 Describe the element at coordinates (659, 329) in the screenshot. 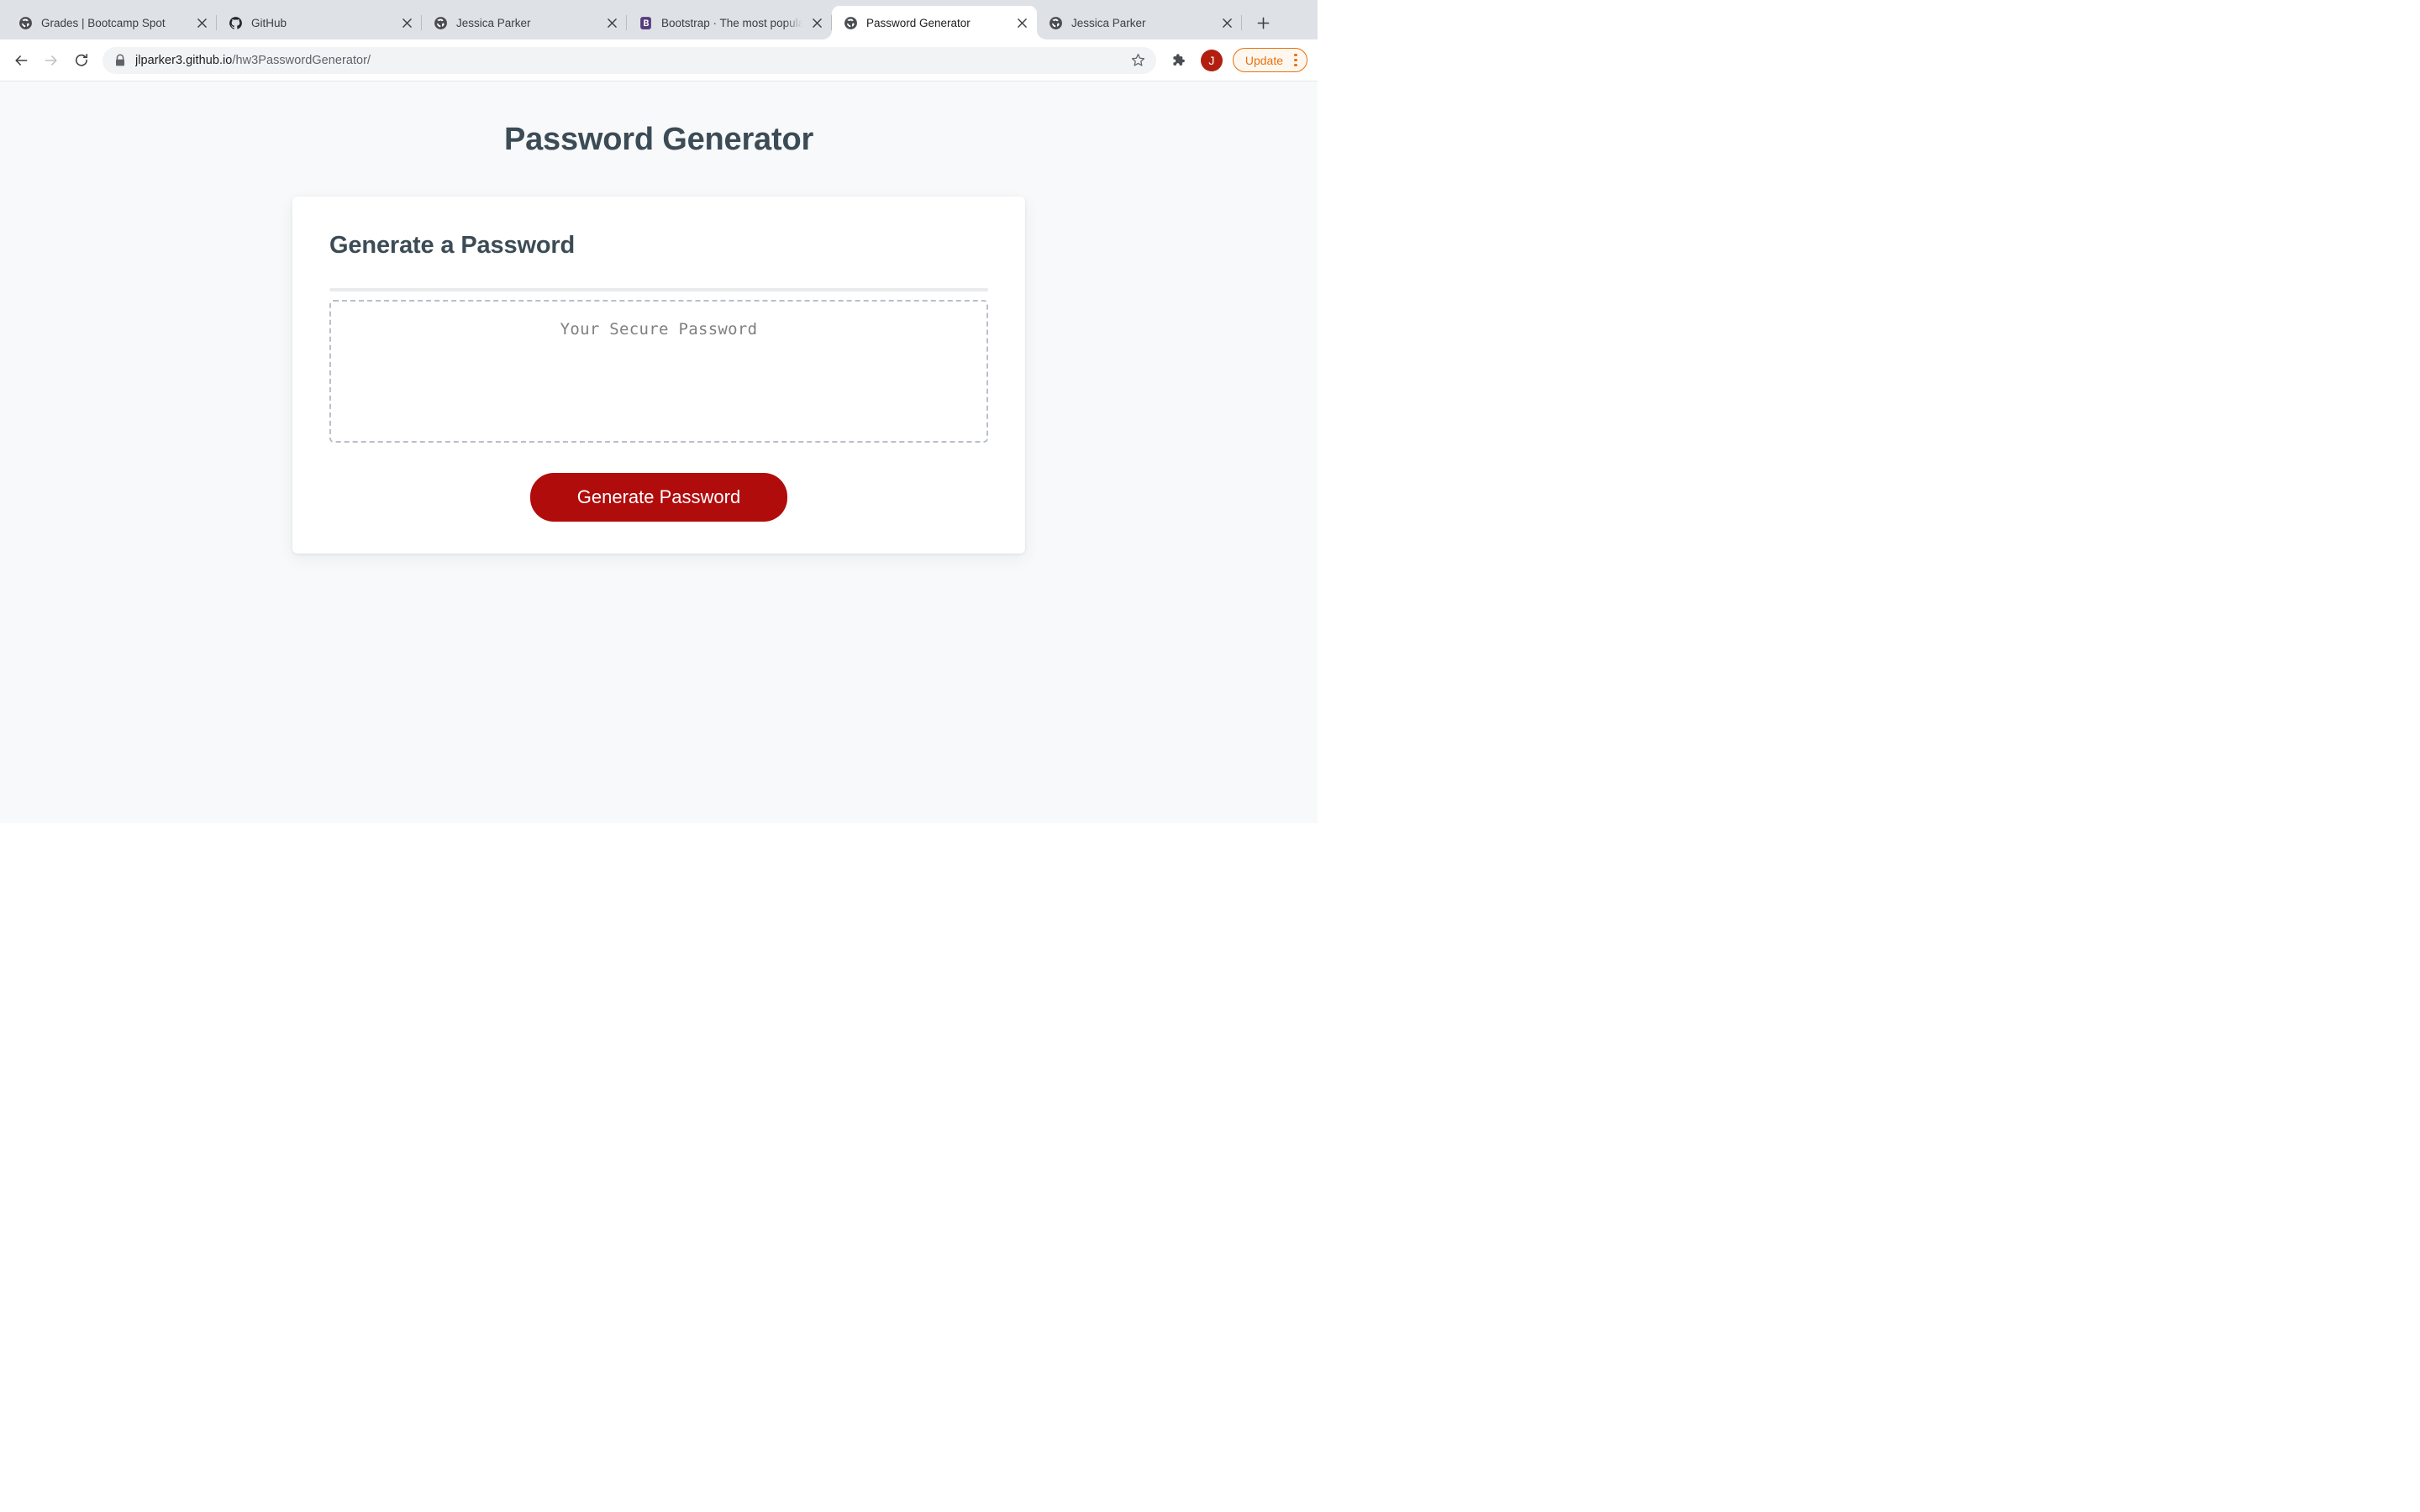

I see `password-placeholder: Your Secure Password` at that location.